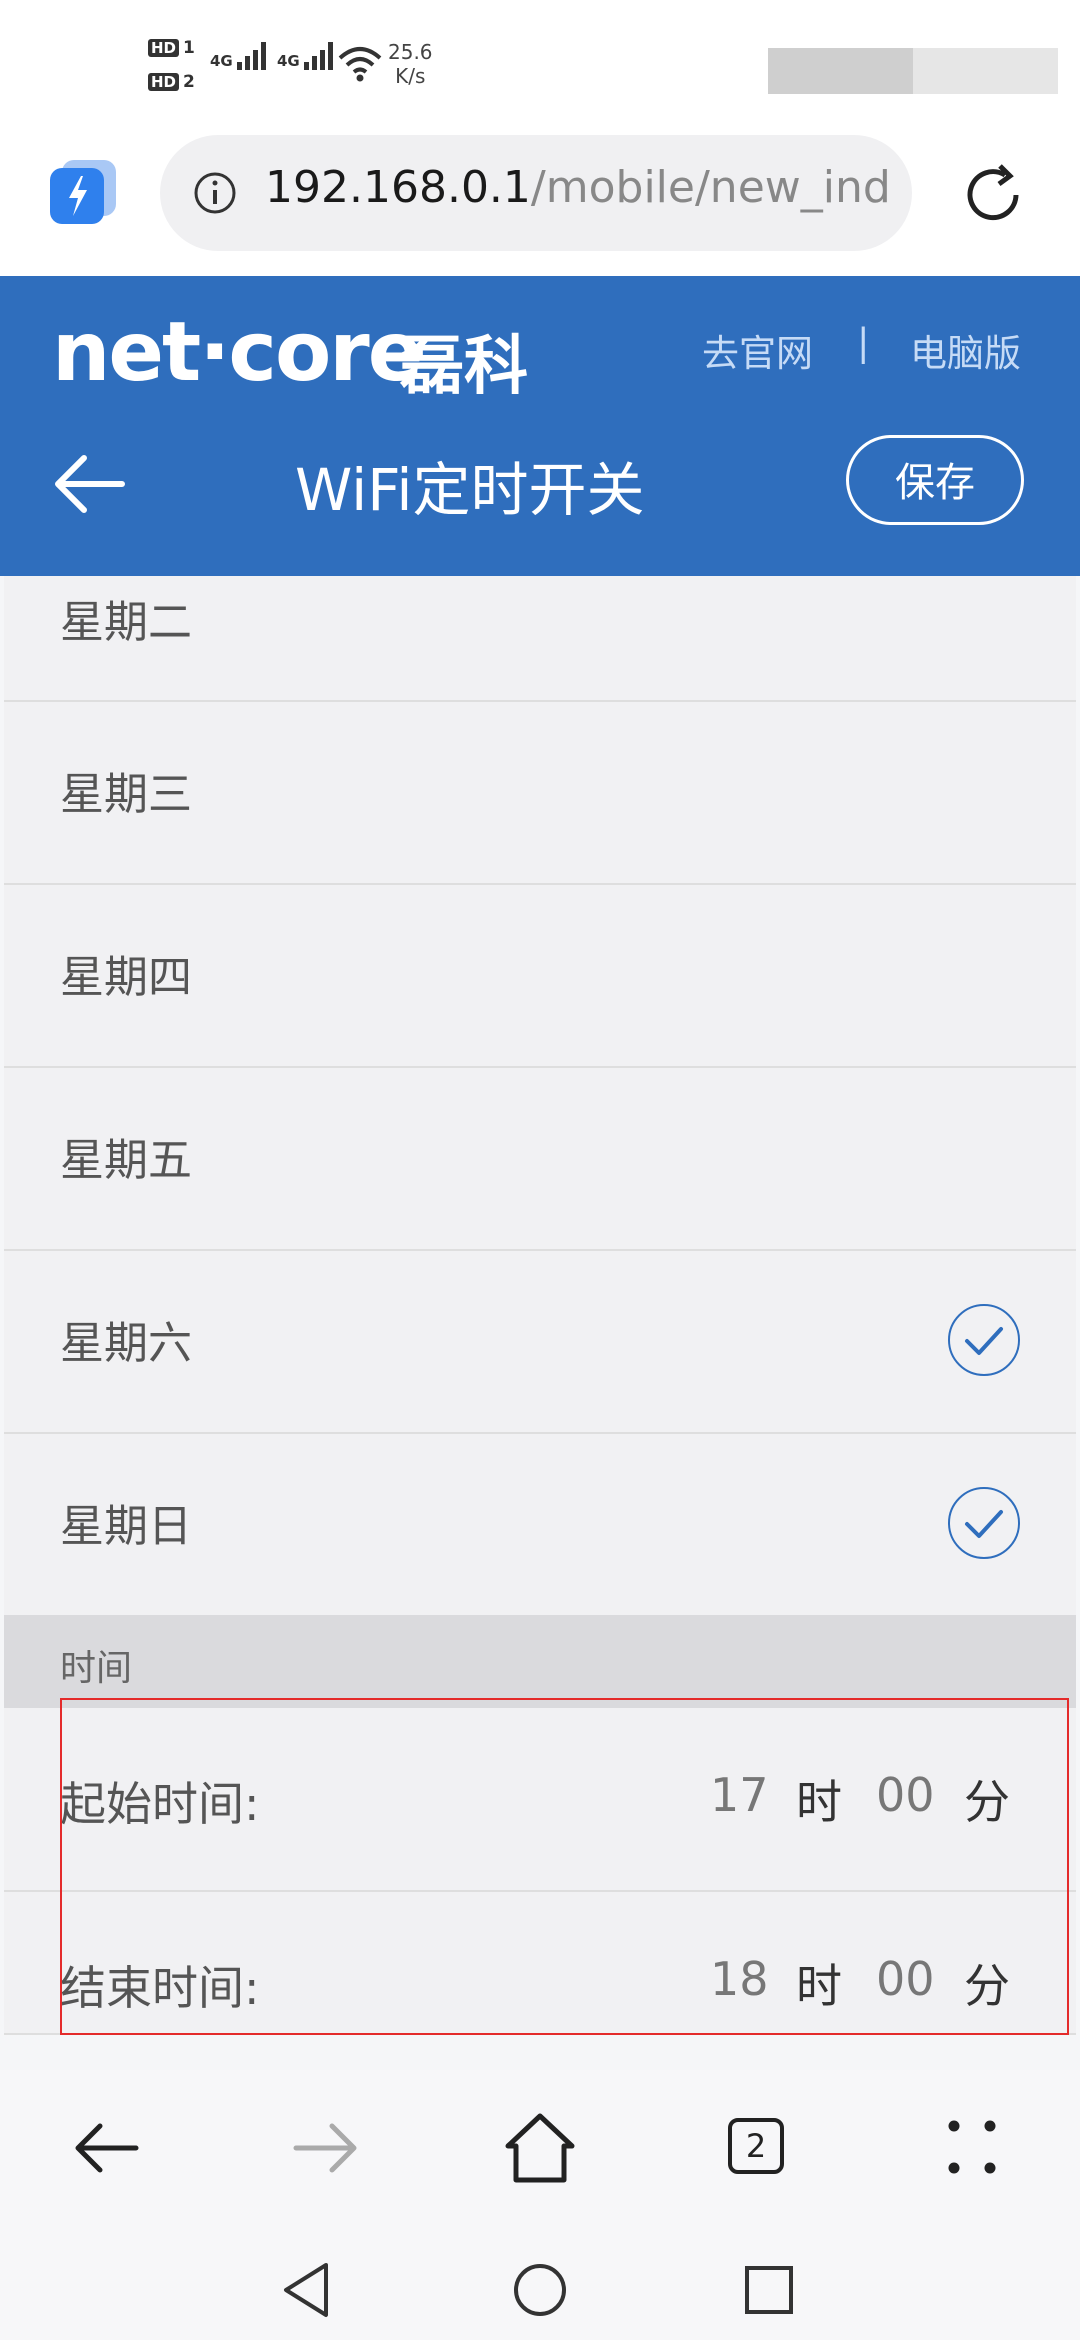 The width and height of the screenshot is (1080, 2340). Describe the element at coordinates (972, 2148) in the screenshot. I see `menu-dots-icon` at that location.